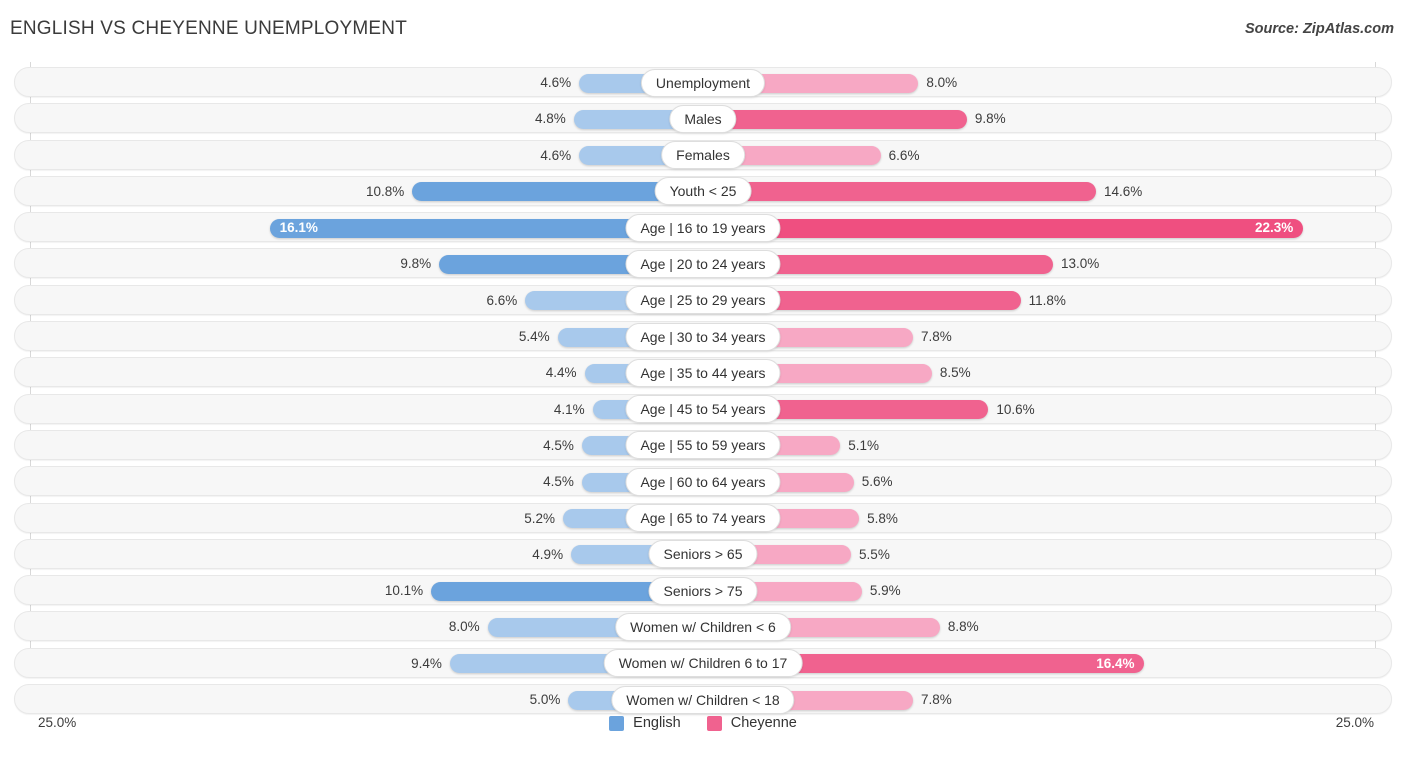  I want to click on value-cheyenne: 16.4%, so click(1115, 663).